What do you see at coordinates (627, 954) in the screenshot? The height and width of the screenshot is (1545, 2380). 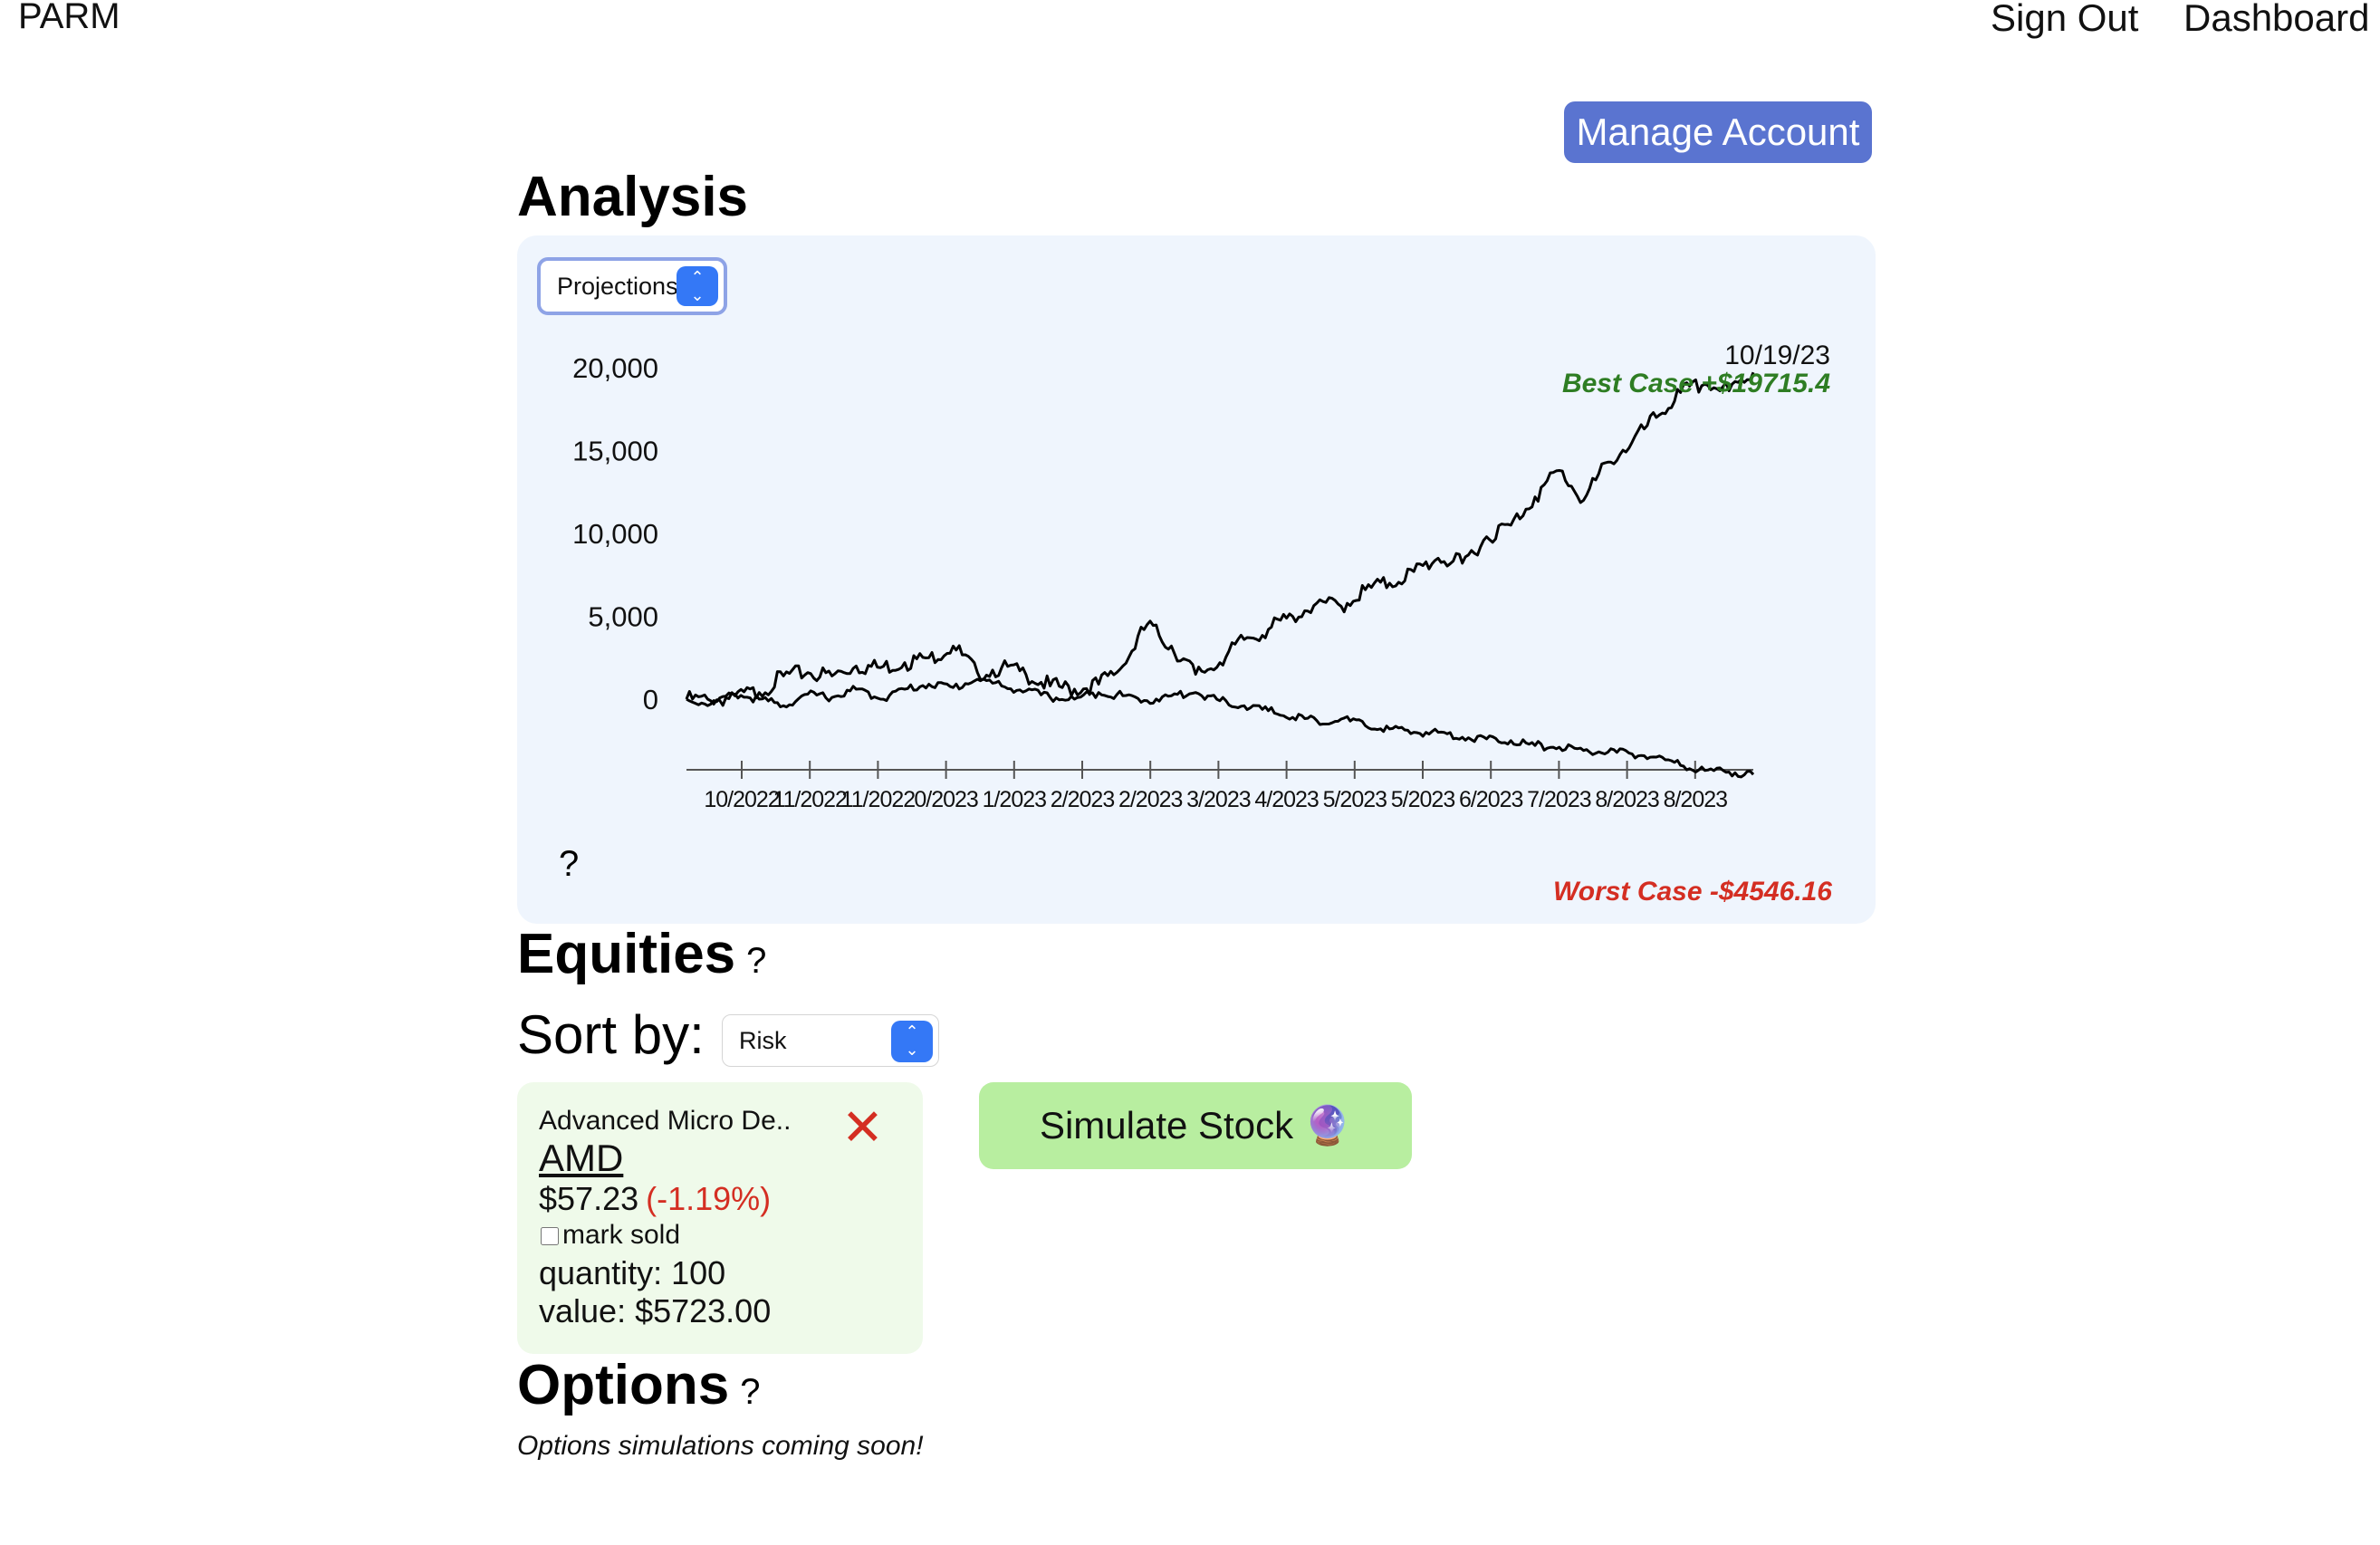 I see `equities-title-text: Equities` at bounding box center [627, 954].